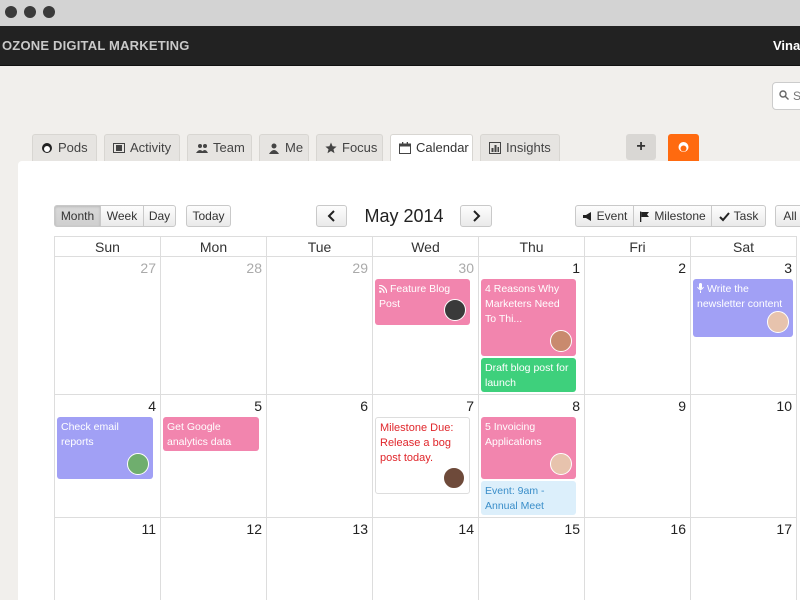  What do you see at coordinates (466, 268) in the screenshot?
I see `day-number: 30` at bounding box center [466, 268].